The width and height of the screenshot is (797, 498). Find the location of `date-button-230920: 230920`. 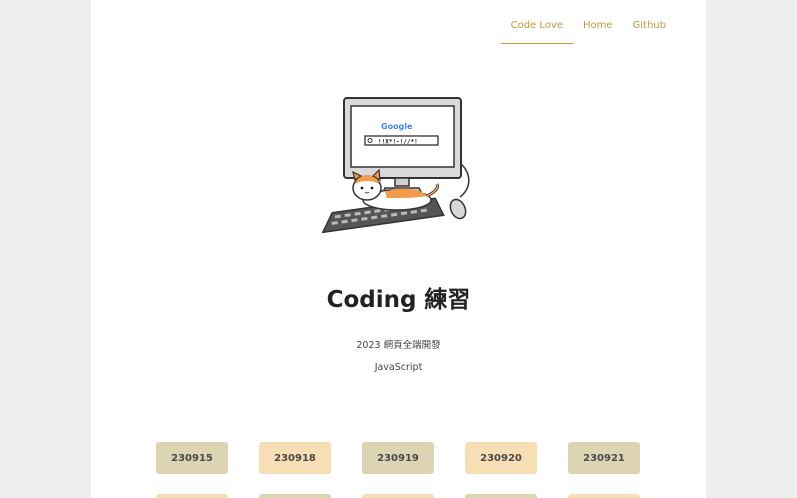

date-button-230920: 230920 is located at coordinates (501, 458).